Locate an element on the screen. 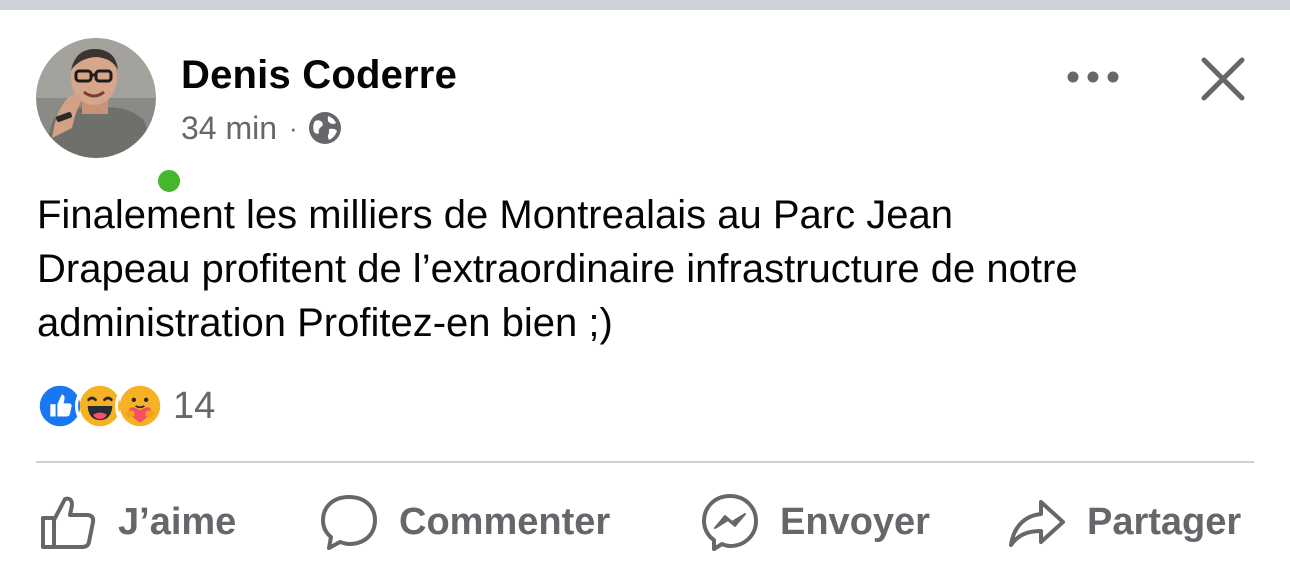 Image resolution: width=1290 pixels, height=582 pixels. comment-button: Commenter is located at coordinates (464, 522).